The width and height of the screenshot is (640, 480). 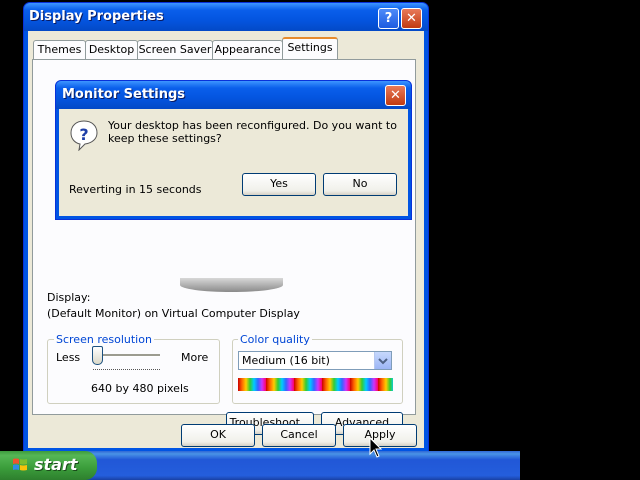 I want to click on screen-resolution-label: Screen resolution, so click(x=104, y=339).